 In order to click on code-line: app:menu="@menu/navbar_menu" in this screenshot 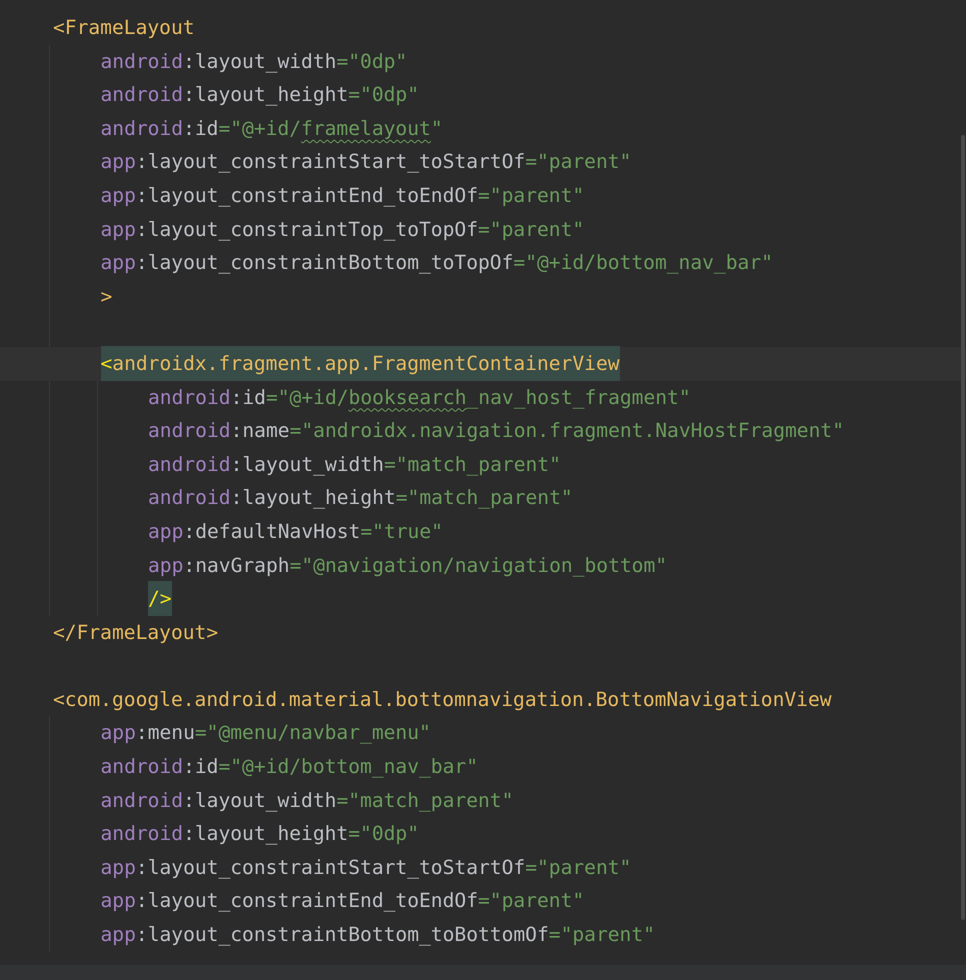, I will do `click(265, 733)`.